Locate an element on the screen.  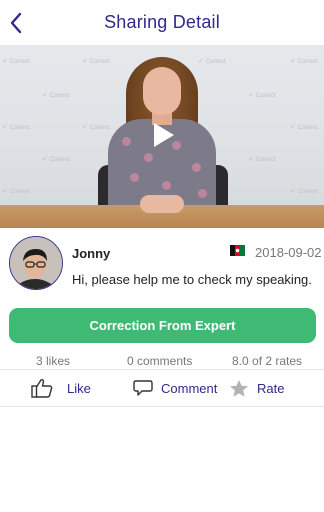
play-icon is located at coordinates (164, 135).